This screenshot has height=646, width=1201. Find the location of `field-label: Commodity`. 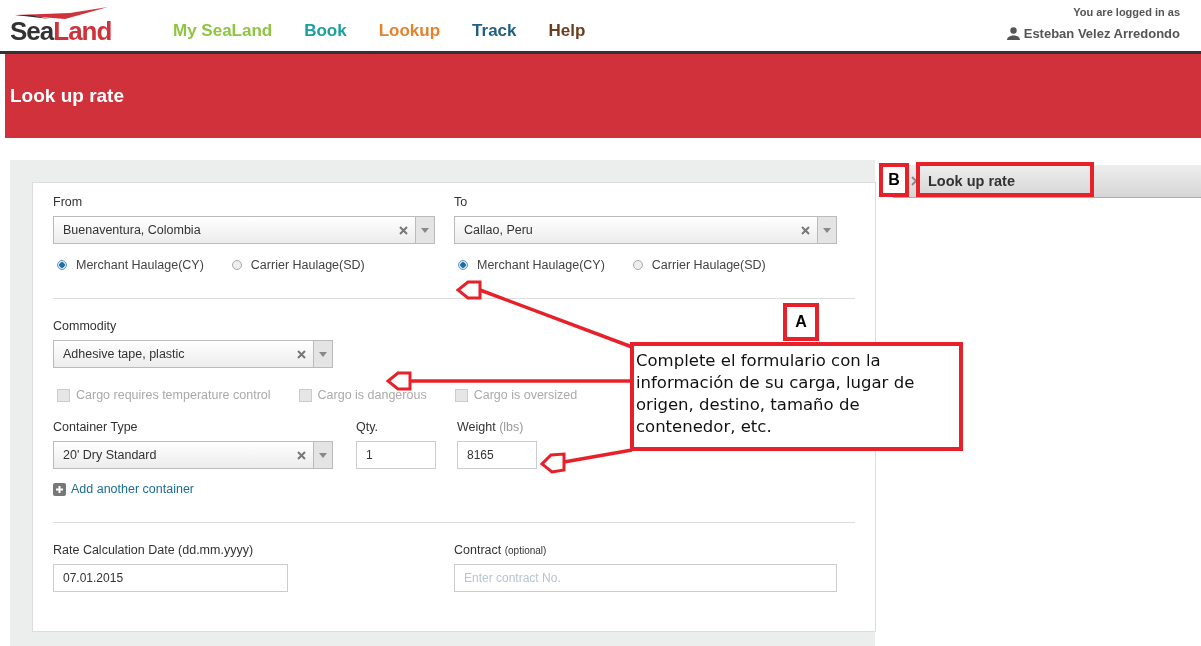

field-label: Commodity is located at coordinates (85, 326).